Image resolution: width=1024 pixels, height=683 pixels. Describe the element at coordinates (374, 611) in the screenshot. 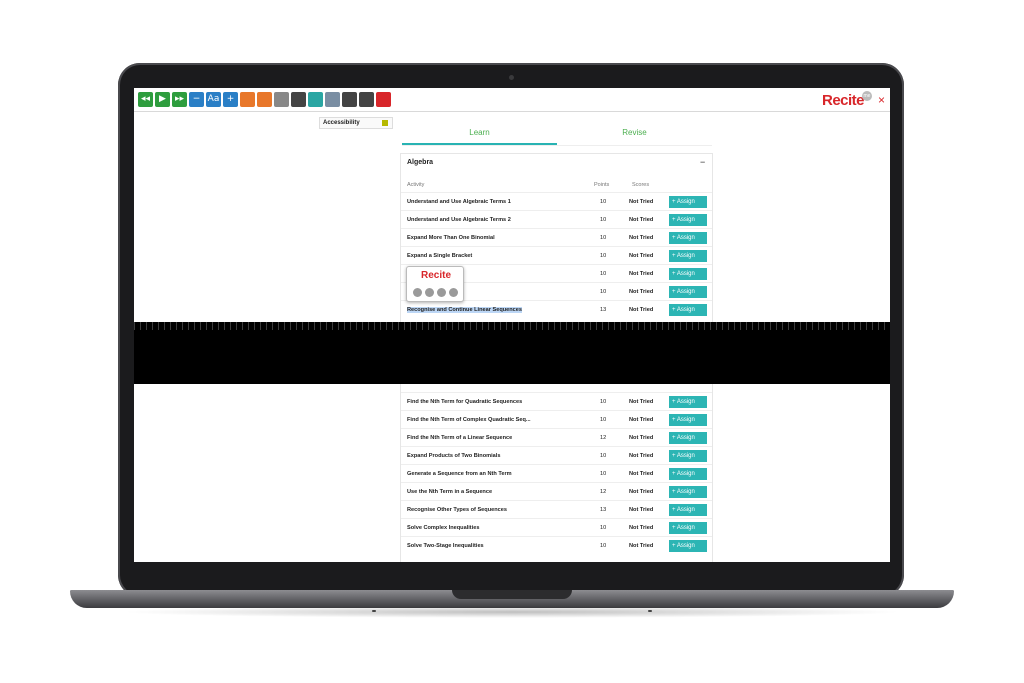

I see `laptop-foot` at that location.